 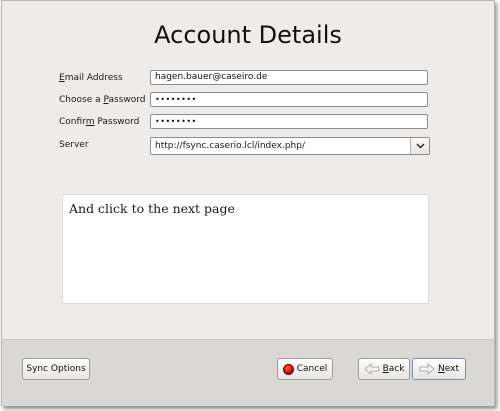 What do you see at coordinates (448, 369) in the screenshot?
I see `next-label: Next` at bounding box center [448, 369].